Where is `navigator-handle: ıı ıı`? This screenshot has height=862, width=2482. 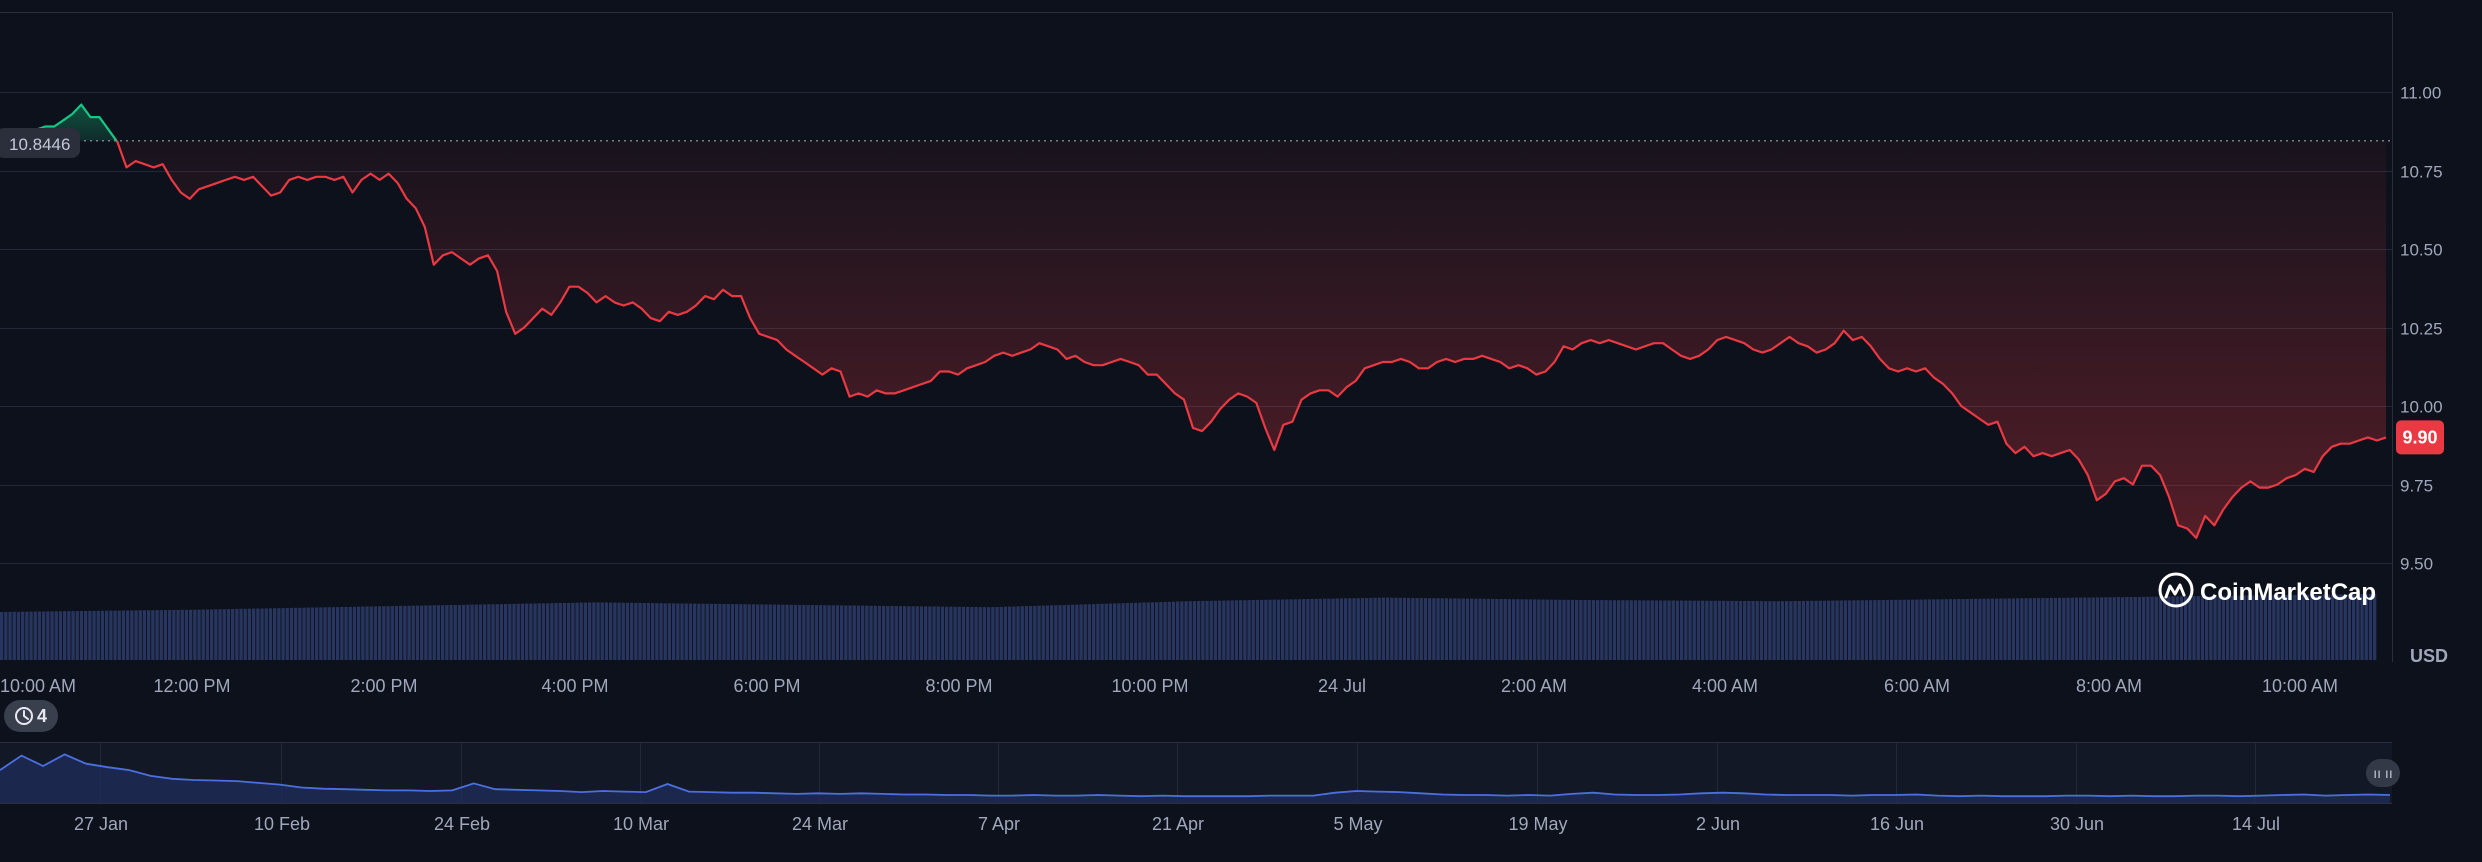
navigator-handle: ıı ıı is located at coordinates (2383, 773).